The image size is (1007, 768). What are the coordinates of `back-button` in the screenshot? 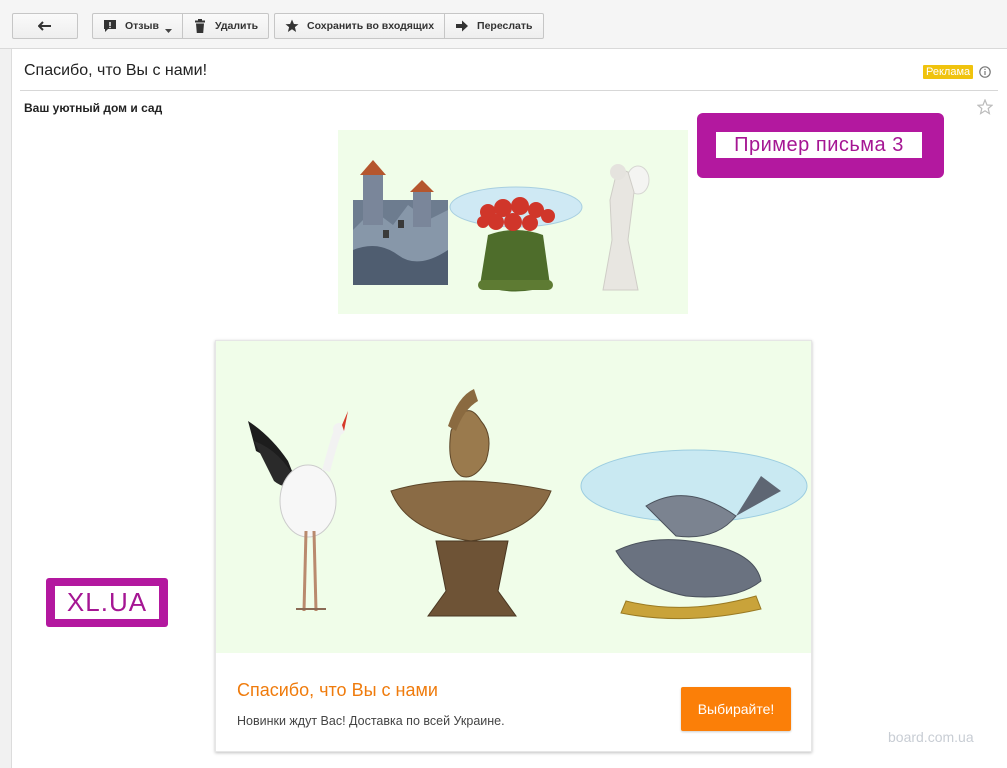 It's located at (45, 26).